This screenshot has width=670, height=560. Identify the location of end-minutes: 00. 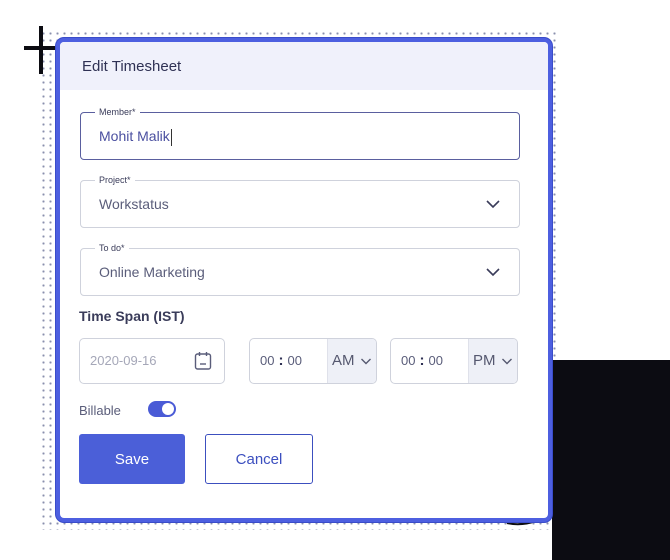
(435, 360).